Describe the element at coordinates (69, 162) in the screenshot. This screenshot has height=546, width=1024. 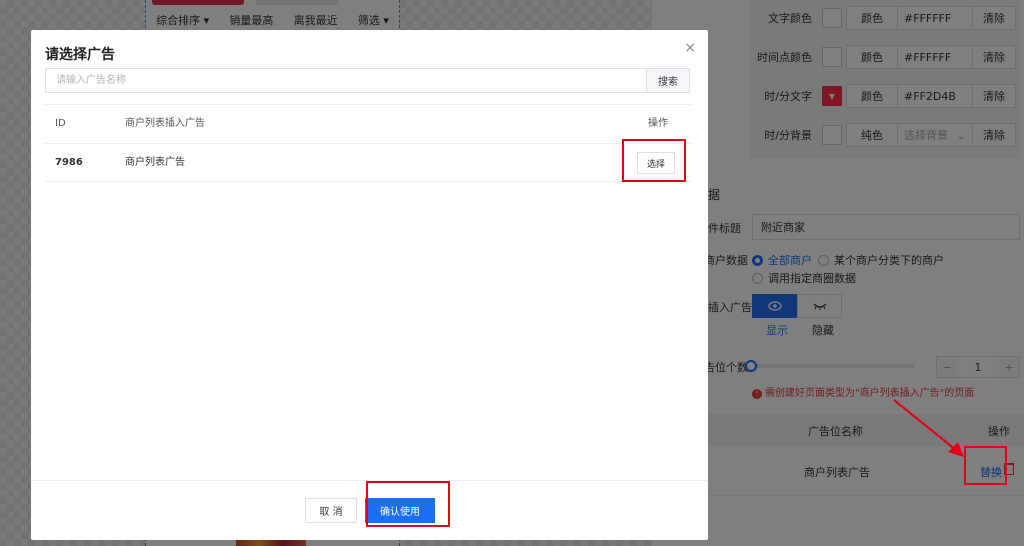
I see `ad-id-cell: 7986` at that location.